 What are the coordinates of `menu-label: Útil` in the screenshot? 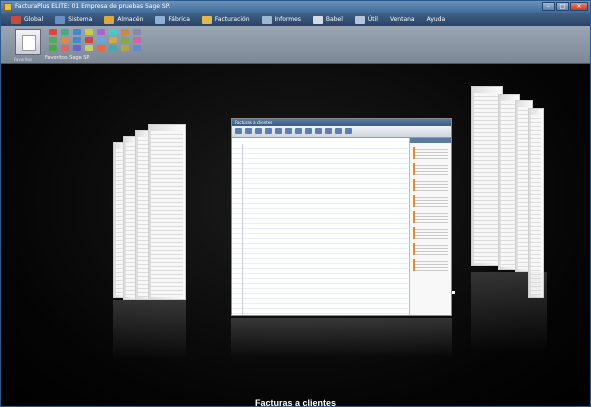 It's located at (372, 19).